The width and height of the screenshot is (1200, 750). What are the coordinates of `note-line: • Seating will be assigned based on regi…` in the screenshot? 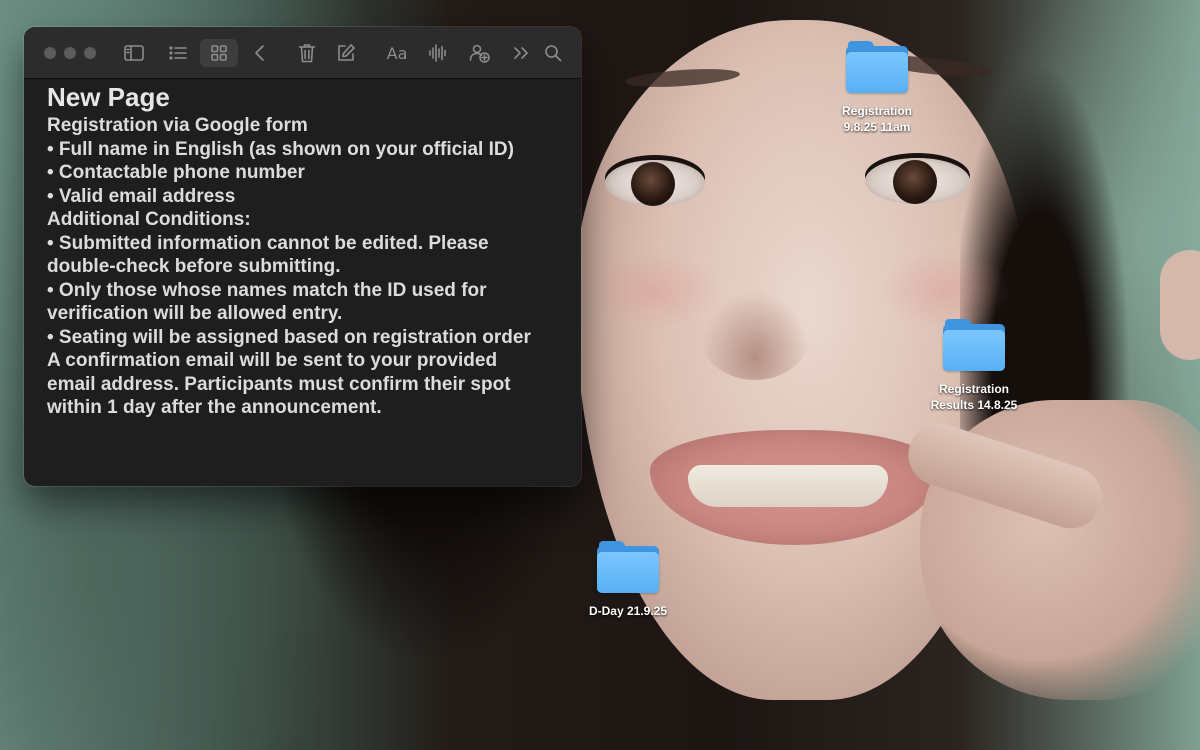 It's located at (289, 337).